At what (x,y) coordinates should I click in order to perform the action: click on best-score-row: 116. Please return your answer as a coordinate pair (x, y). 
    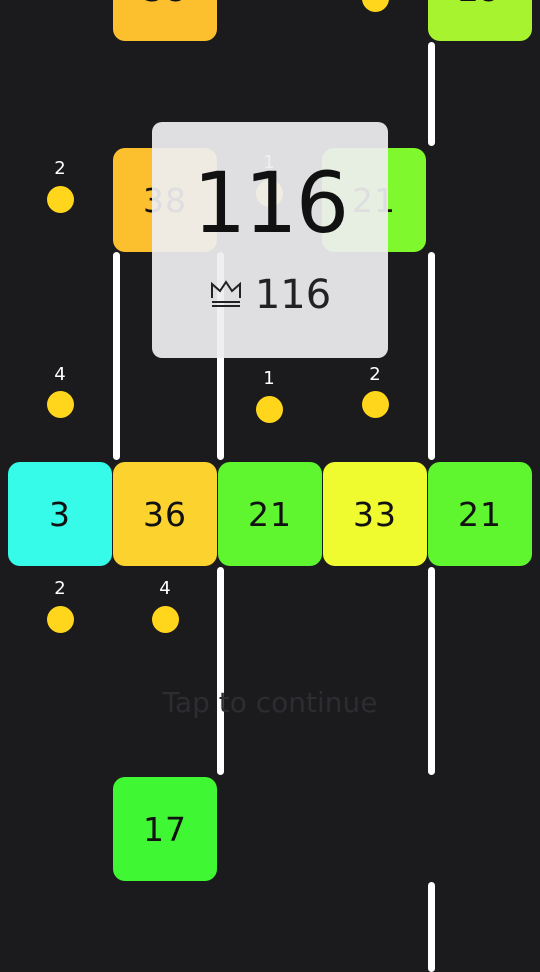
    Looking at the image, I should click on (270, 295).